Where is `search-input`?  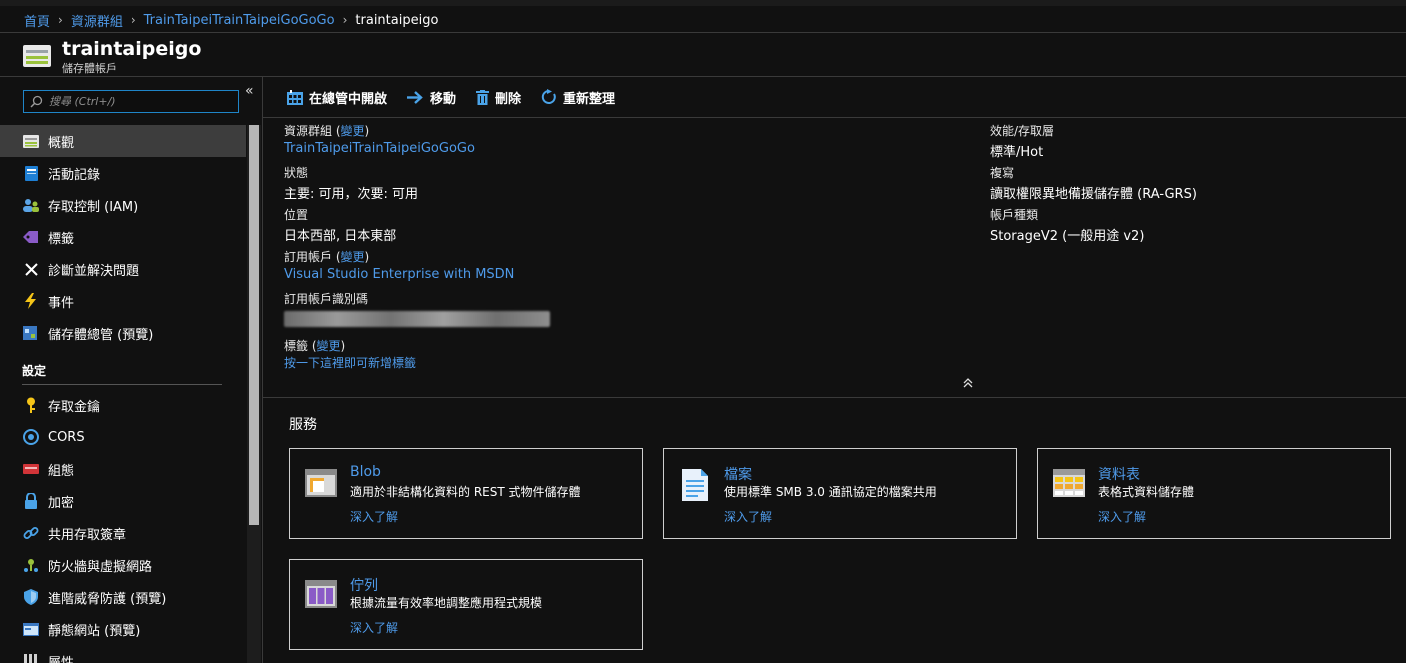 search-input is located at coordinates (139, 101).